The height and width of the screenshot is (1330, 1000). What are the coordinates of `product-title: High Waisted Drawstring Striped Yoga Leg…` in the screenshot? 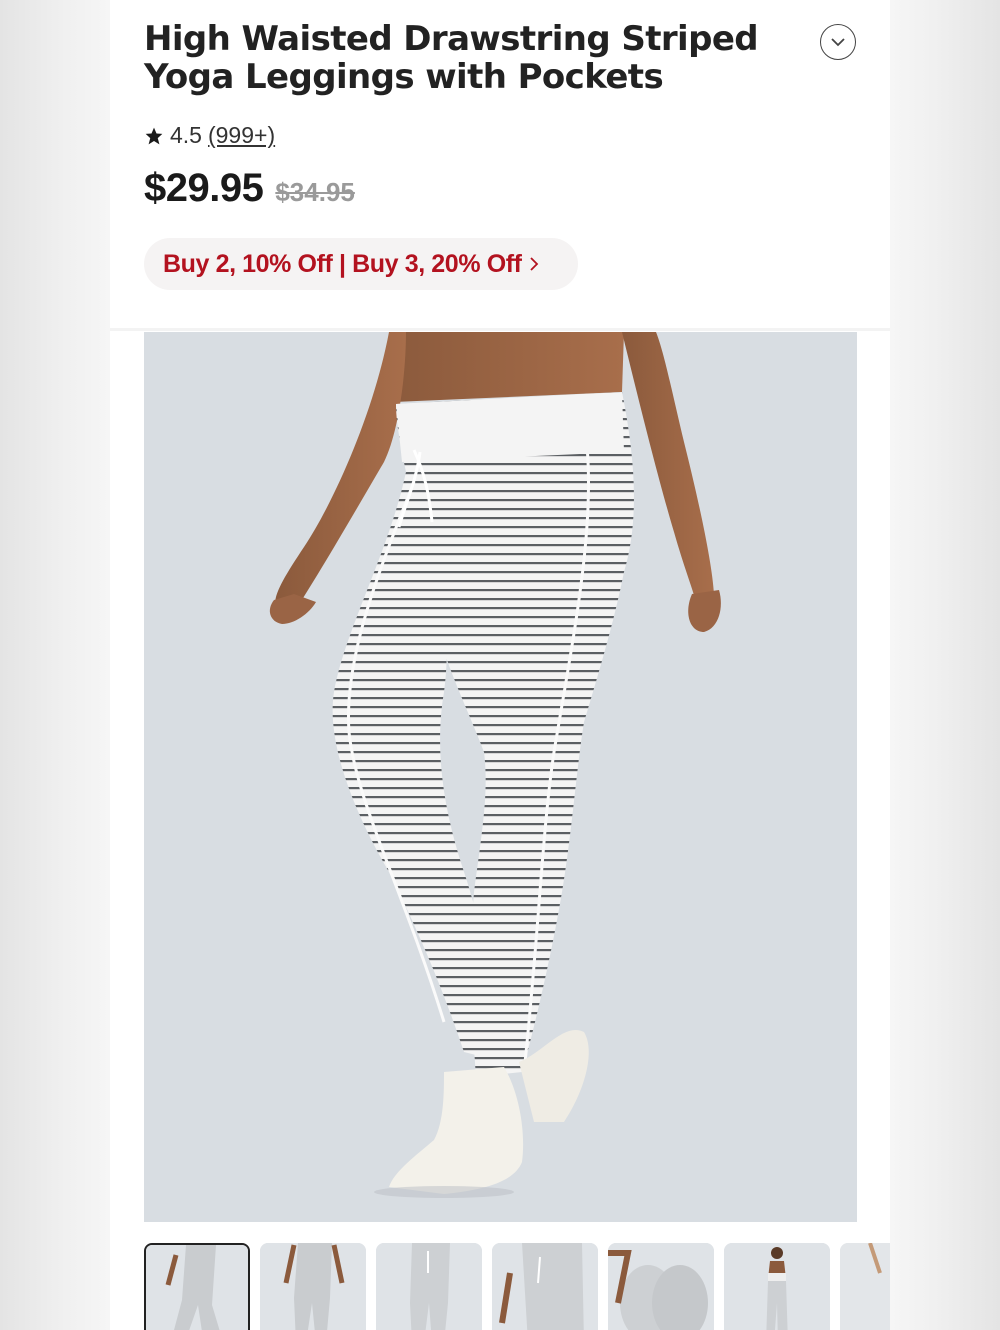 It's located at (451, 58).